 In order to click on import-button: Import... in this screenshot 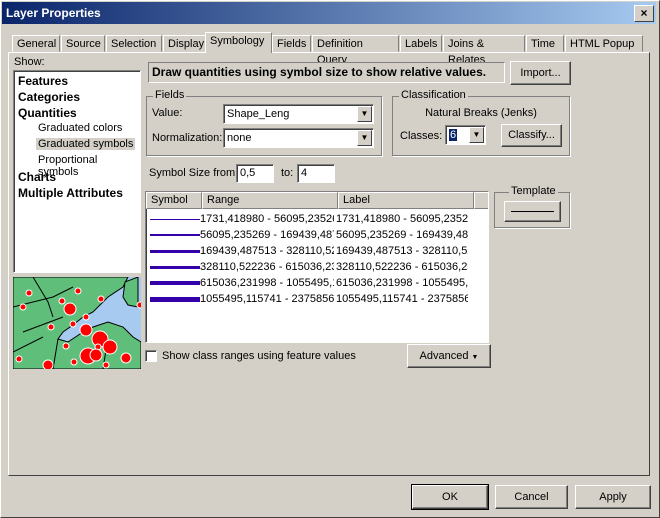, I will do `click(540, 73)`.